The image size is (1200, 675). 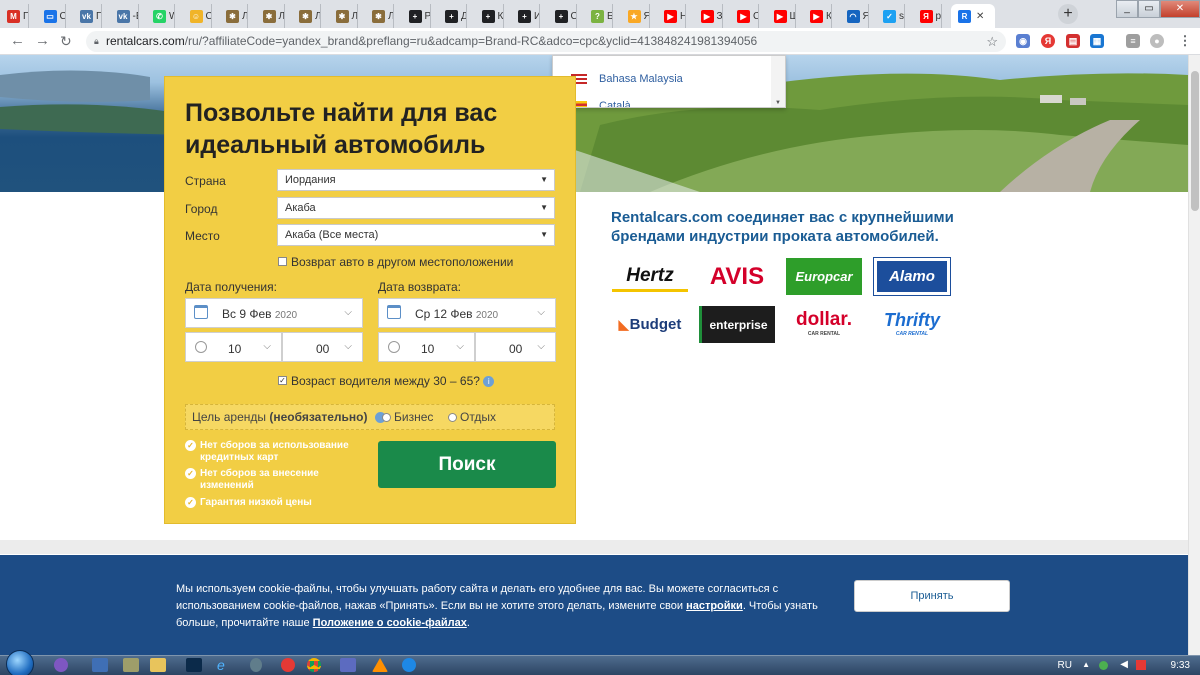 I want to click on tray-expand-icon: ▲, so click(x=1086, y=664).